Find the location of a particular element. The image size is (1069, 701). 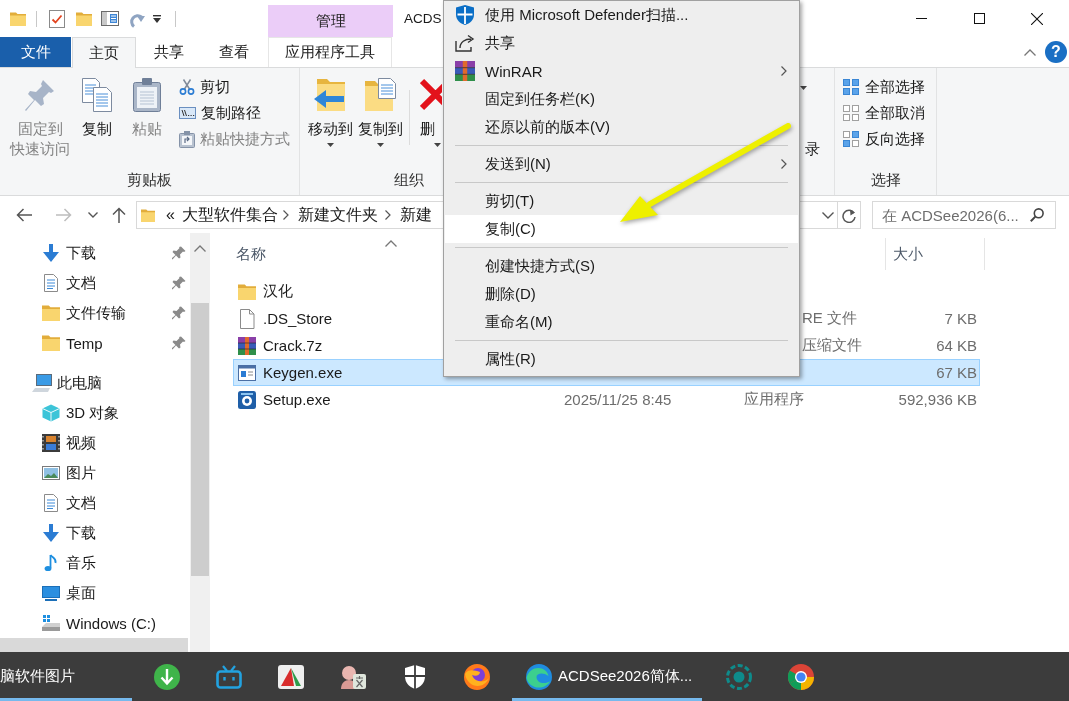

file-type: RE 文件 is located at coordinates (829, 317).